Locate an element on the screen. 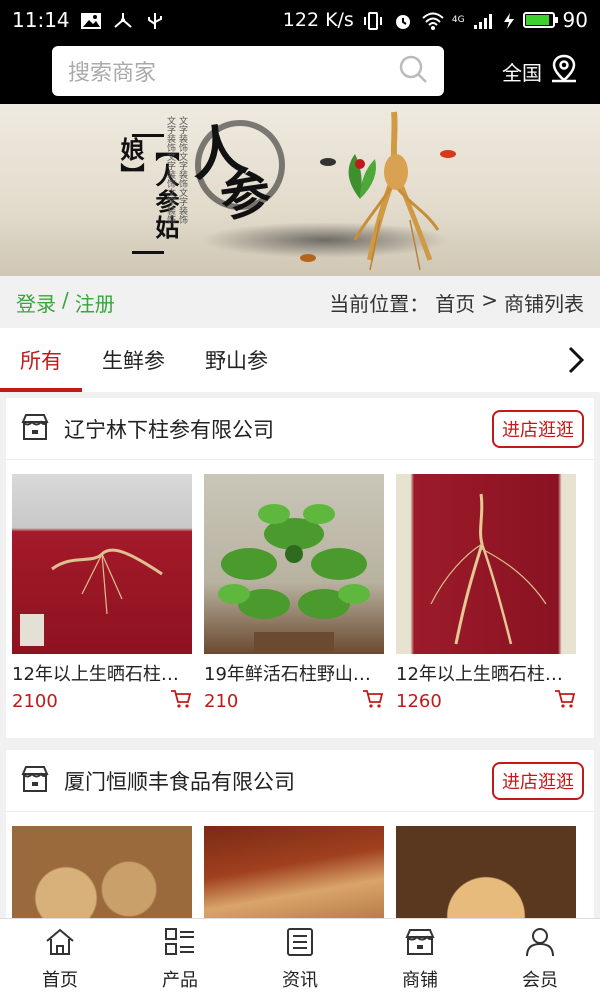 Image resolution: width=600 pixels, height=1000 pixels. nav-label: 资讯 is located at coordinates (300, 980).